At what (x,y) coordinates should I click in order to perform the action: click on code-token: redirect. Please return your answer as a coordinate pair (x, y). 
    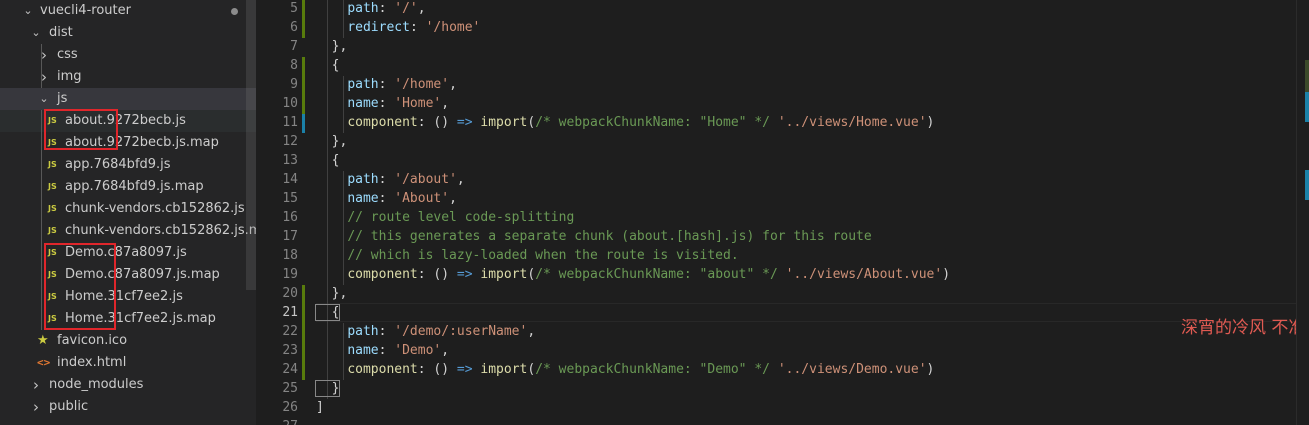
    Looking at the image, I should click on (378, 27).